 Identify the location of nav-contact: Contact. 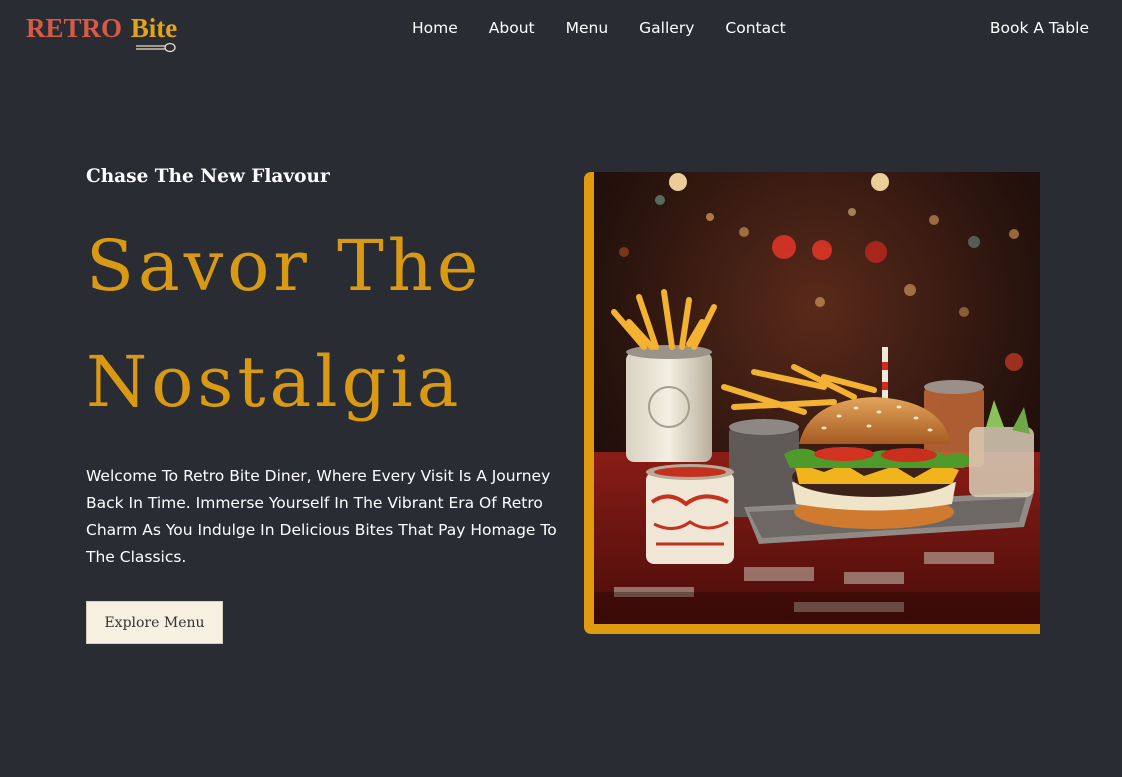
(755, 28).